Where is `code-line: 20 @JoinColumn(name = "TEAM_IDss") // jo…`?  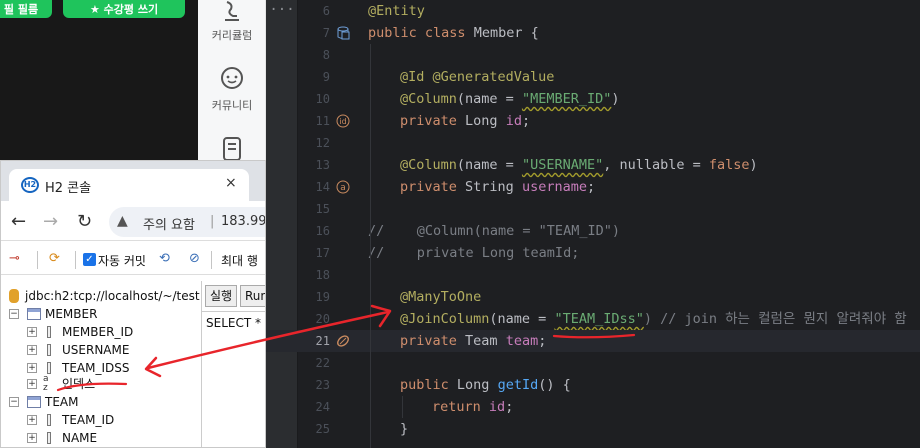 code-line: 20 @JoinColumn(name = "TEAM_IDss") // jo… is located at coordinates (611, 319).